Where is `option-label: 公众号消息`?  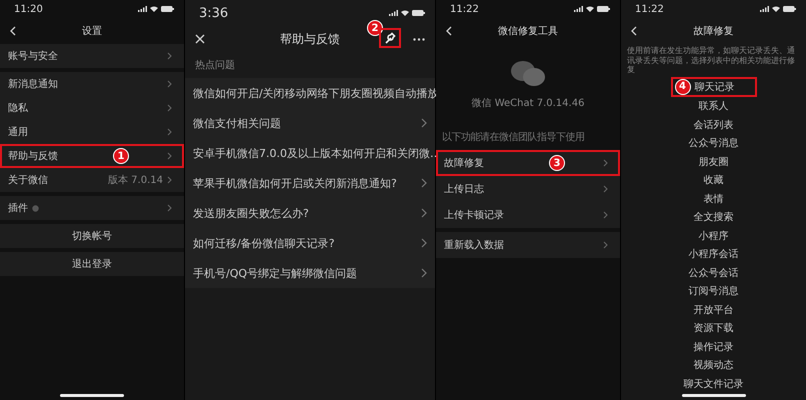
option-label: 公众号消息 is located at coordinates (713, 143).